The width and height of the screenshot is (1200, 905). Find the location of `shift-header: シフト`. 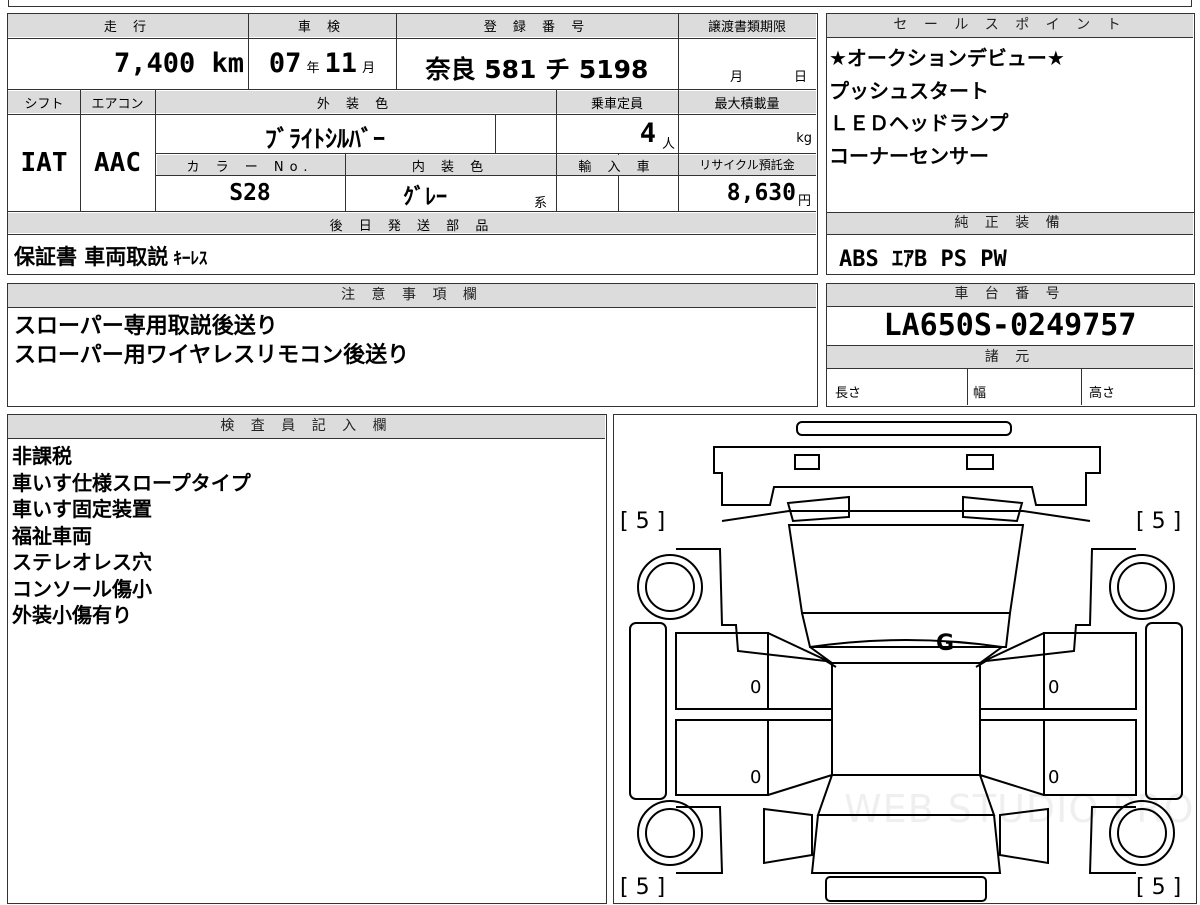

shift-header: シフト is located at coordinates (44, 104).